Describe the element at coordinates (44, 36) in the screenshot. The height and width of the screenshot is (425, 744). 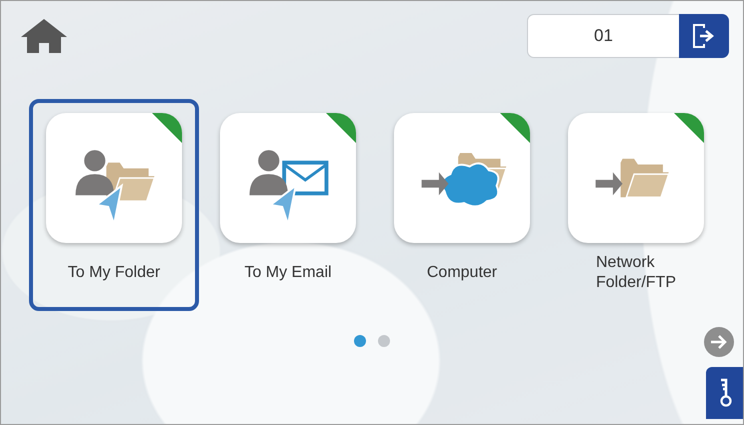
I see `home-icon` at that location.